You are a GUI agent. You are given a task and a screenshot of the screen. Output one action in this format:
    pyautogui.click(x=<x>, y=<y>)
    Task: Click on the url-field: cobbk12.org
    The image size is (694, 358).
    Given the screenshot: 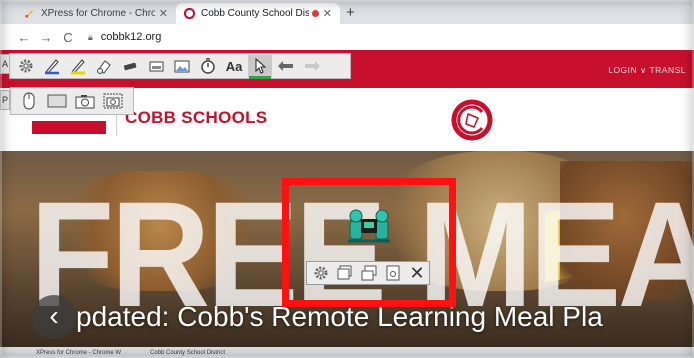 What is the action you would take?
    pyautogui.click(x=131, y=37)
    